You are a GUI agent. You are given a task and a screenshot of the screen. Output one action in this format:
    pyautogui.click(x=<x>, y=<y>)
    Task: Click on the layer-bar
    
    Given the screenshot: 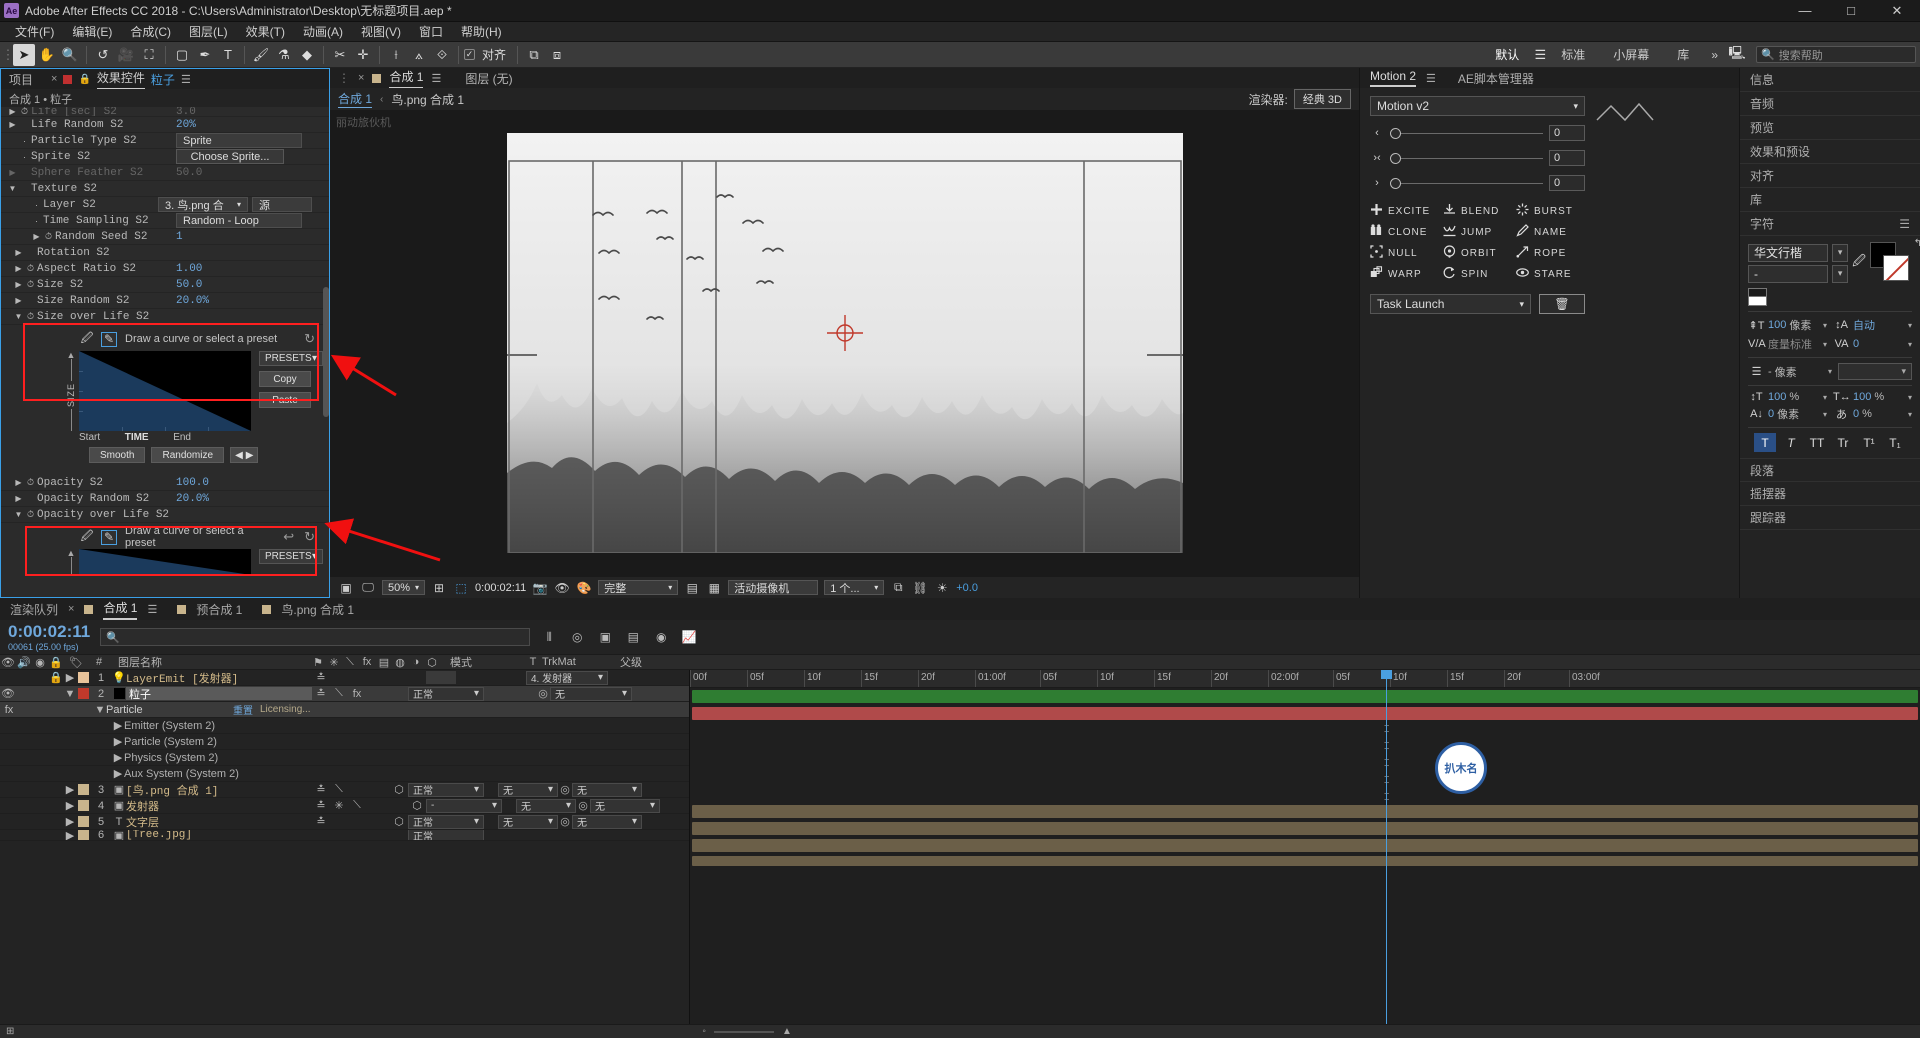 What is the action you would take?
    pyautogui.click(x=1305, y=861)
    